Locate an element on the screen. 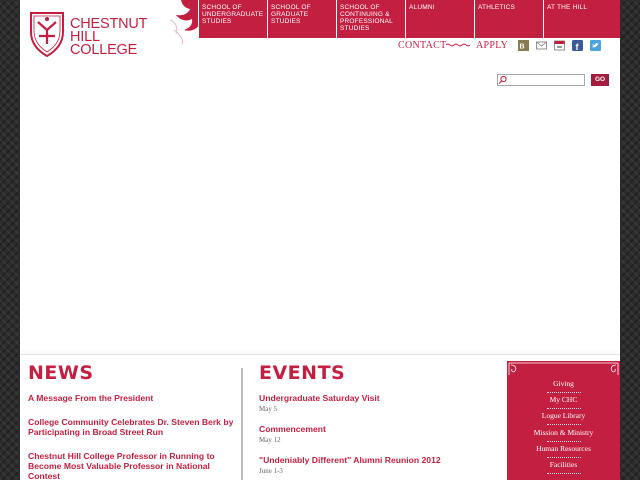 The height and width of the screenshot is (480, 640). nav-undergraduate: School of Undergraduate Studies is located at coordinates (232, 19).